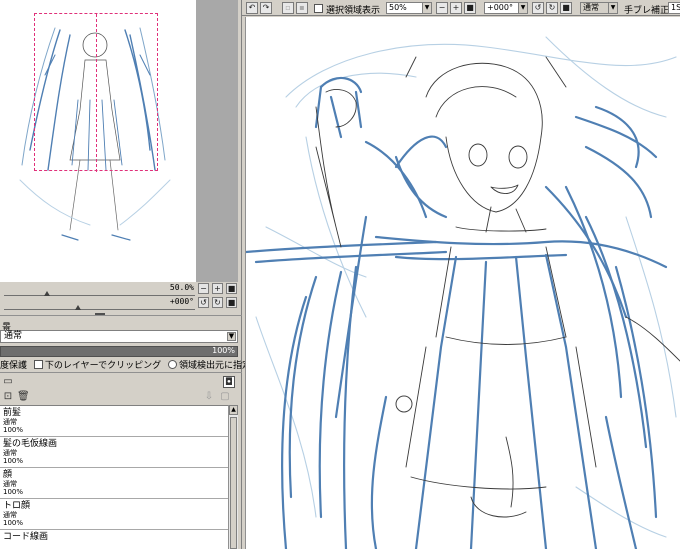 This screenshot has height=549, width=680. What do you see at coordinates (353, 11) in the screenshot?
I see `show-selection-label: 選択領域表示` at bounding box center [353, 11].